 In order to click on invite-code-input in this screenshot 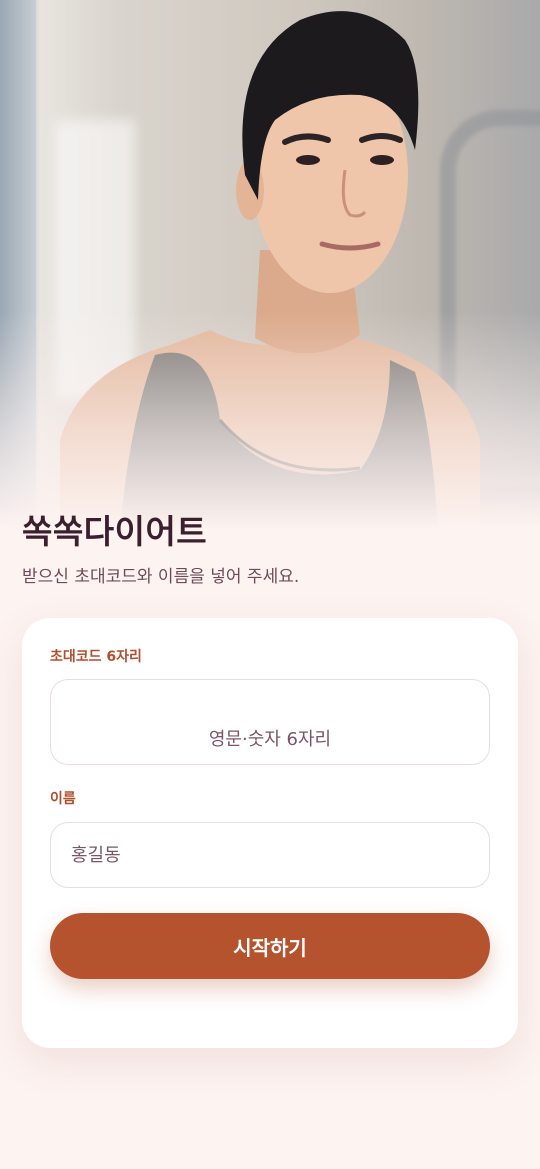, I will do `click(270, 722)`.